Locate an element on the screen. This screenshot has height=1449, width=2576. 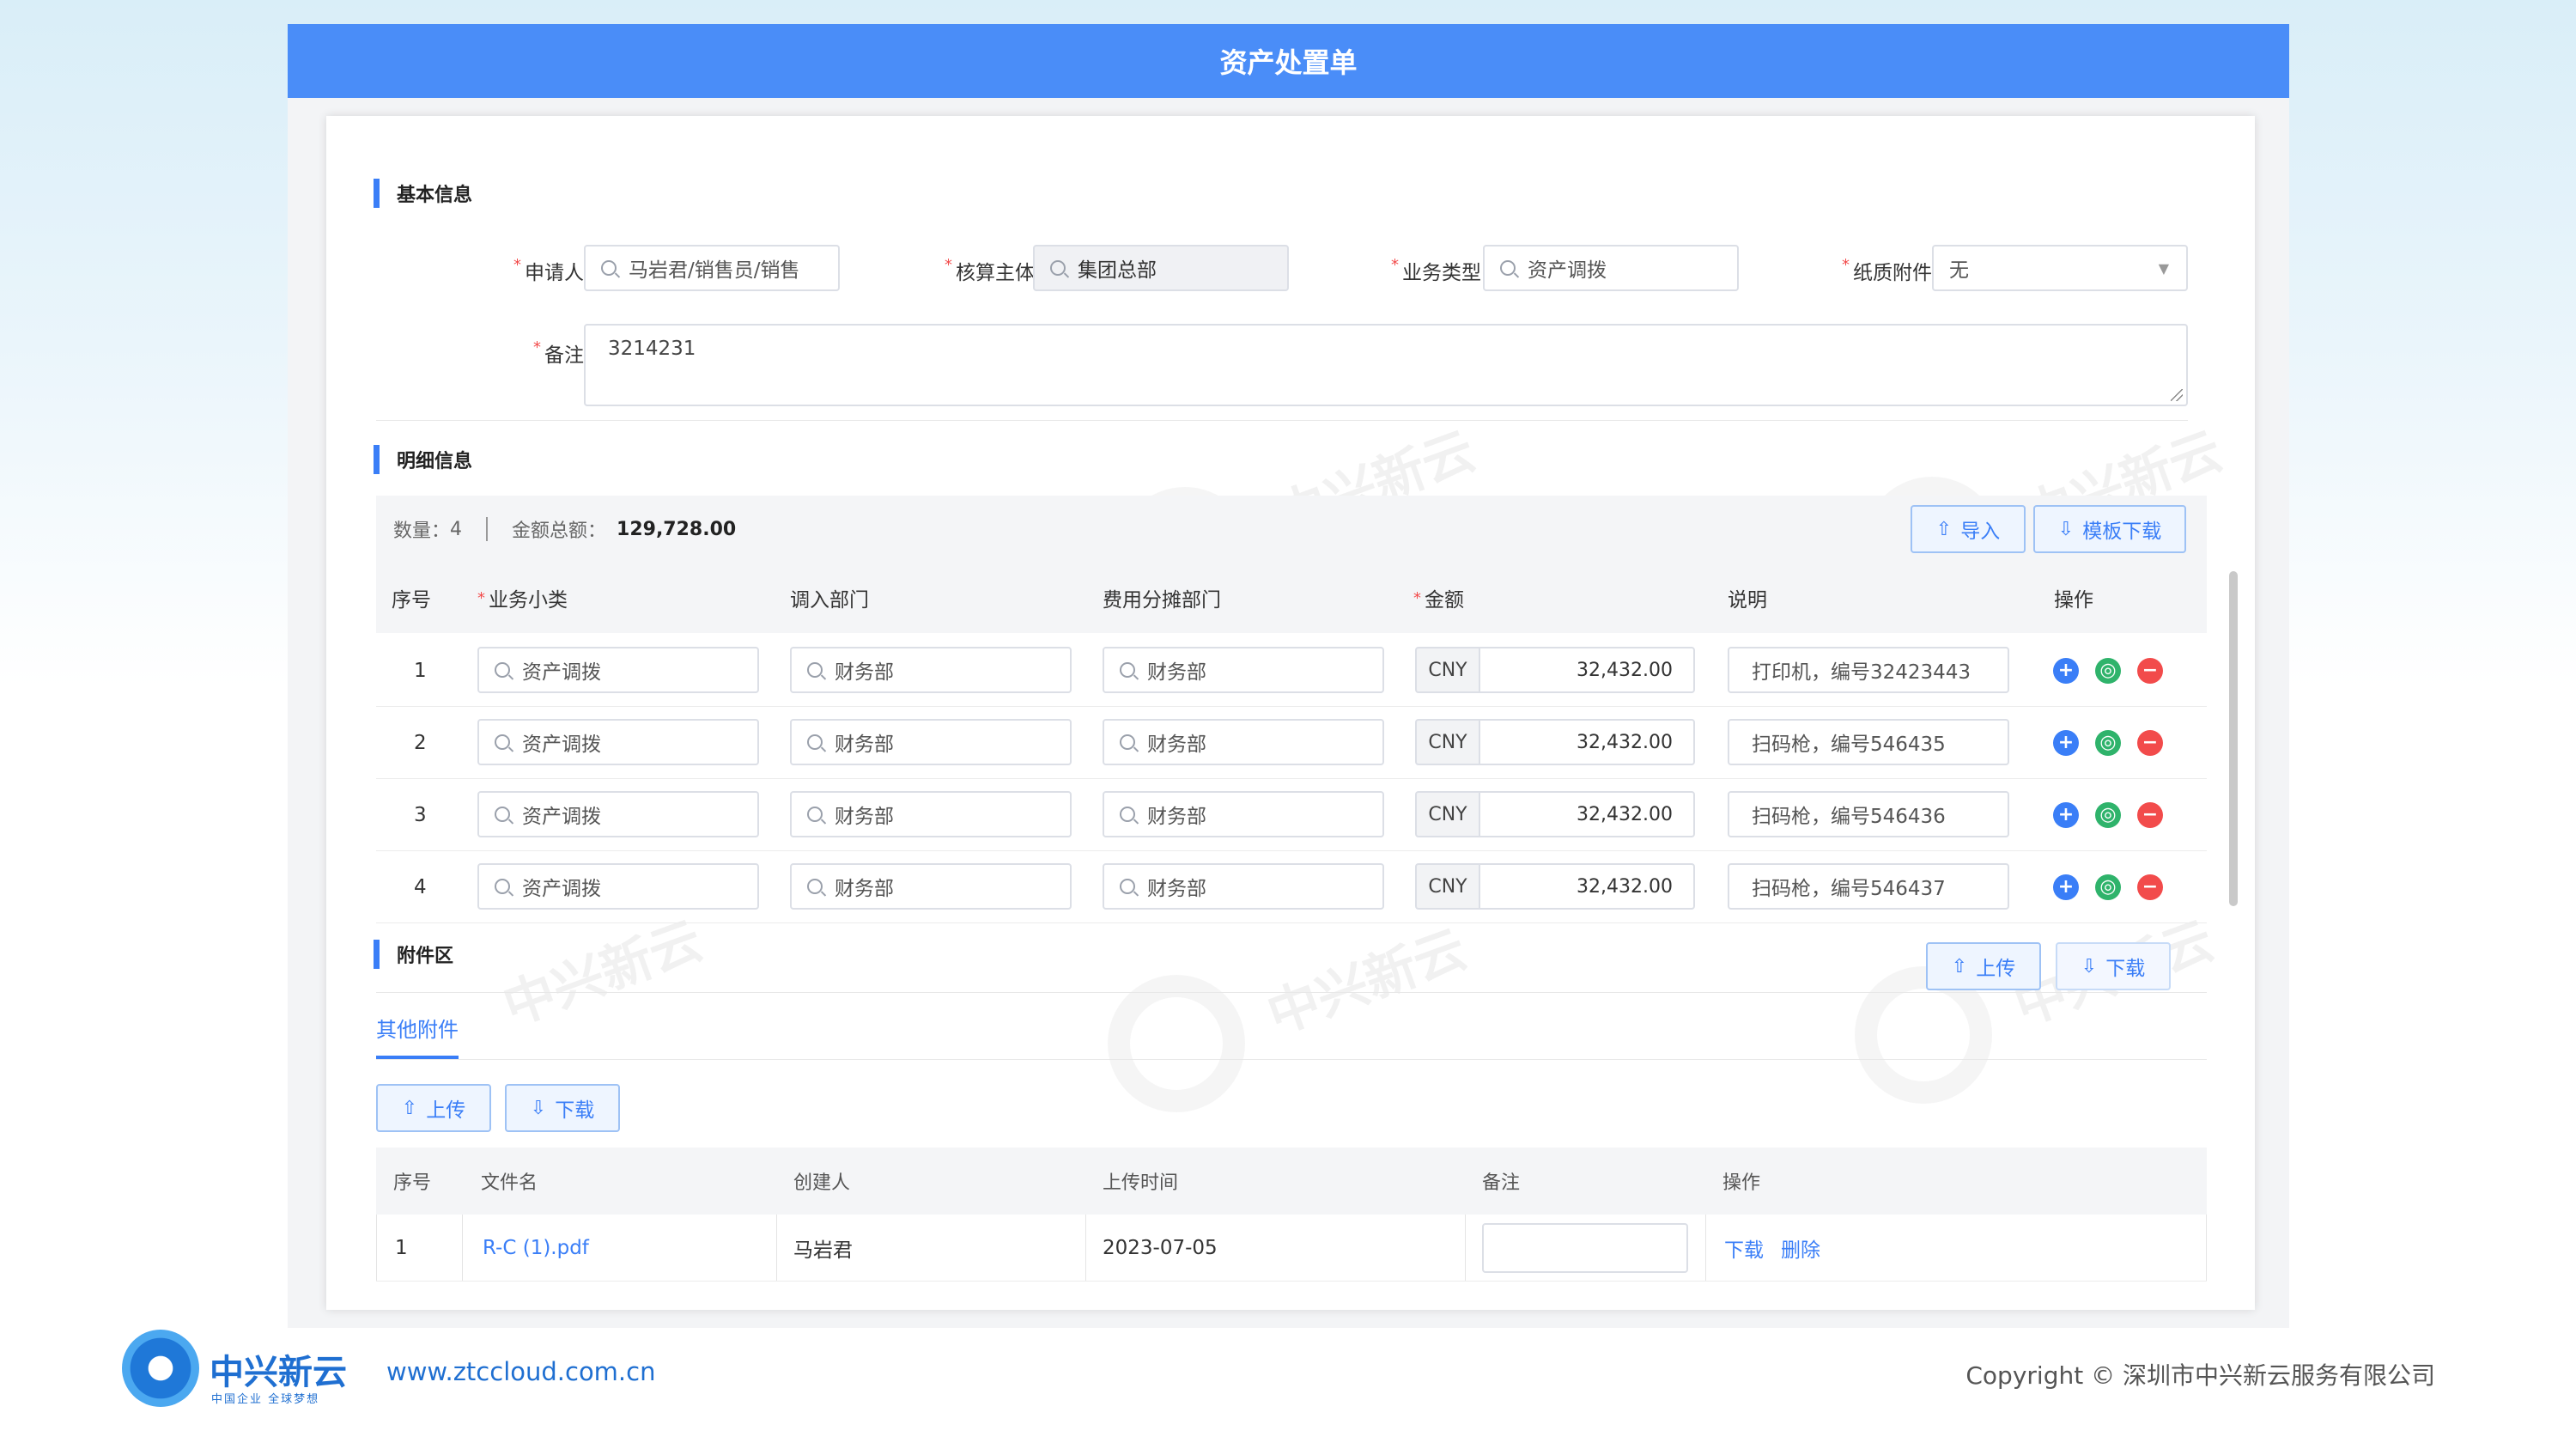
watermark-logo is located at coordinates (1177, 1043).